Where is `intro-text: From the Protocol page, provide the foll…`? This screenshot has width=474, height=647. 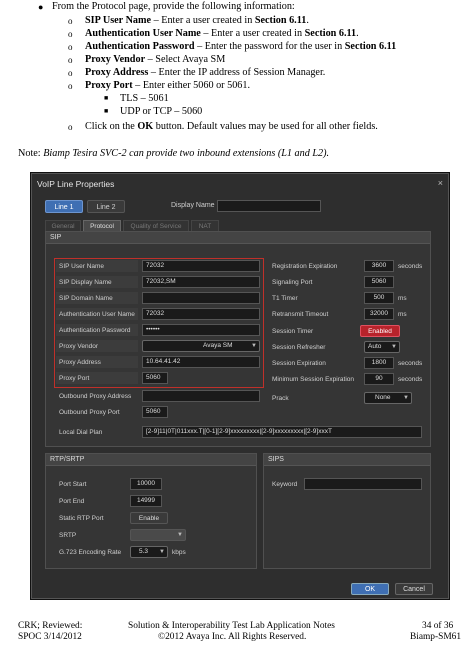
intro-text: From the Protocol page, provide the foll… is located at coordinates (173, 6).